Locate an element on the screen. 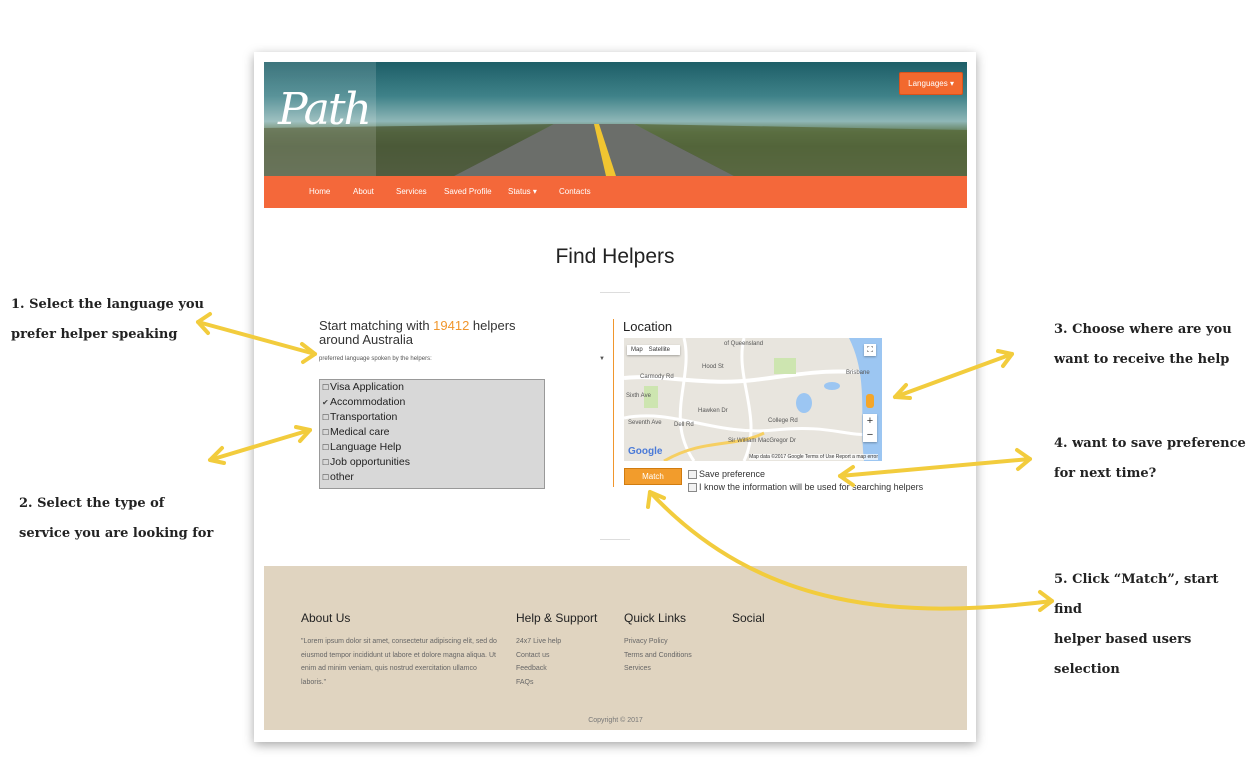 This screenshot has height=772, width=1246. arrow-preference is located at coordinates (935, 467).